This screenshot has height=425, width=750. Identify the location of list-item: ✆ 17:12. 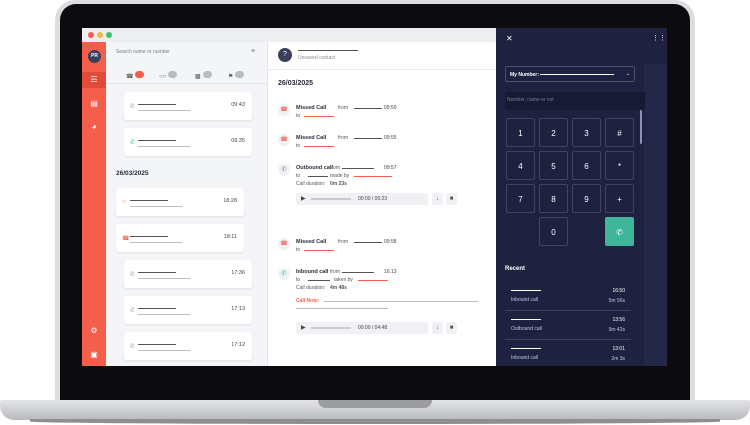
(188, 346).